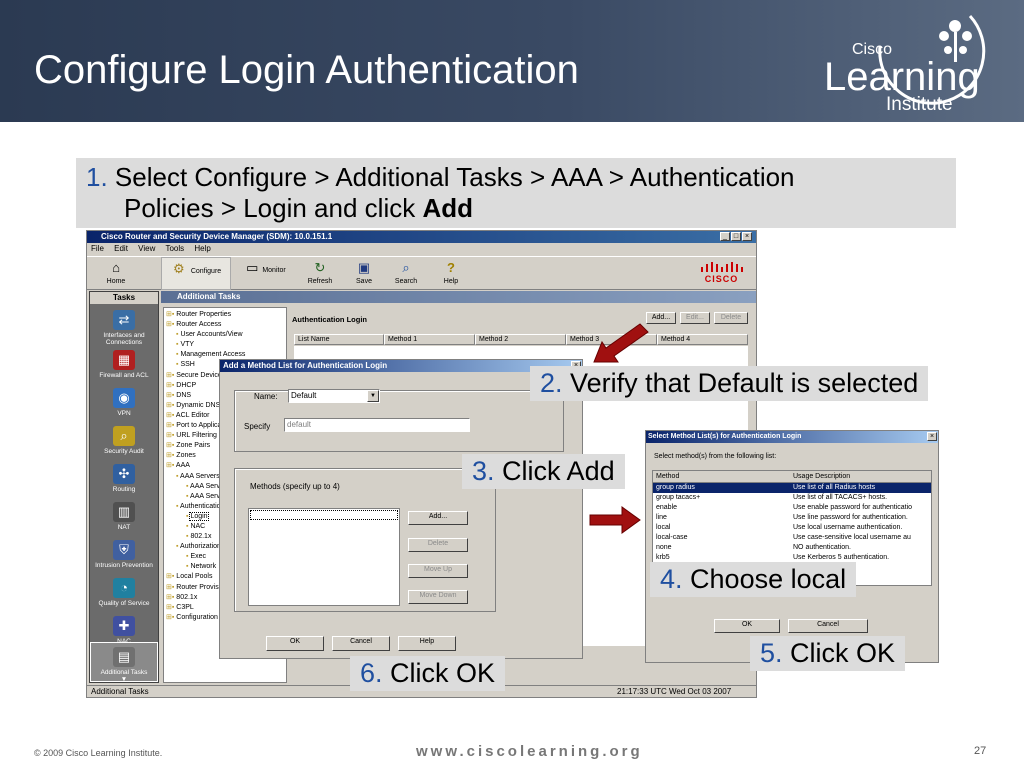 The image size is (1024, 768). I want to click on help-button: ? Help, so click(451, 272).